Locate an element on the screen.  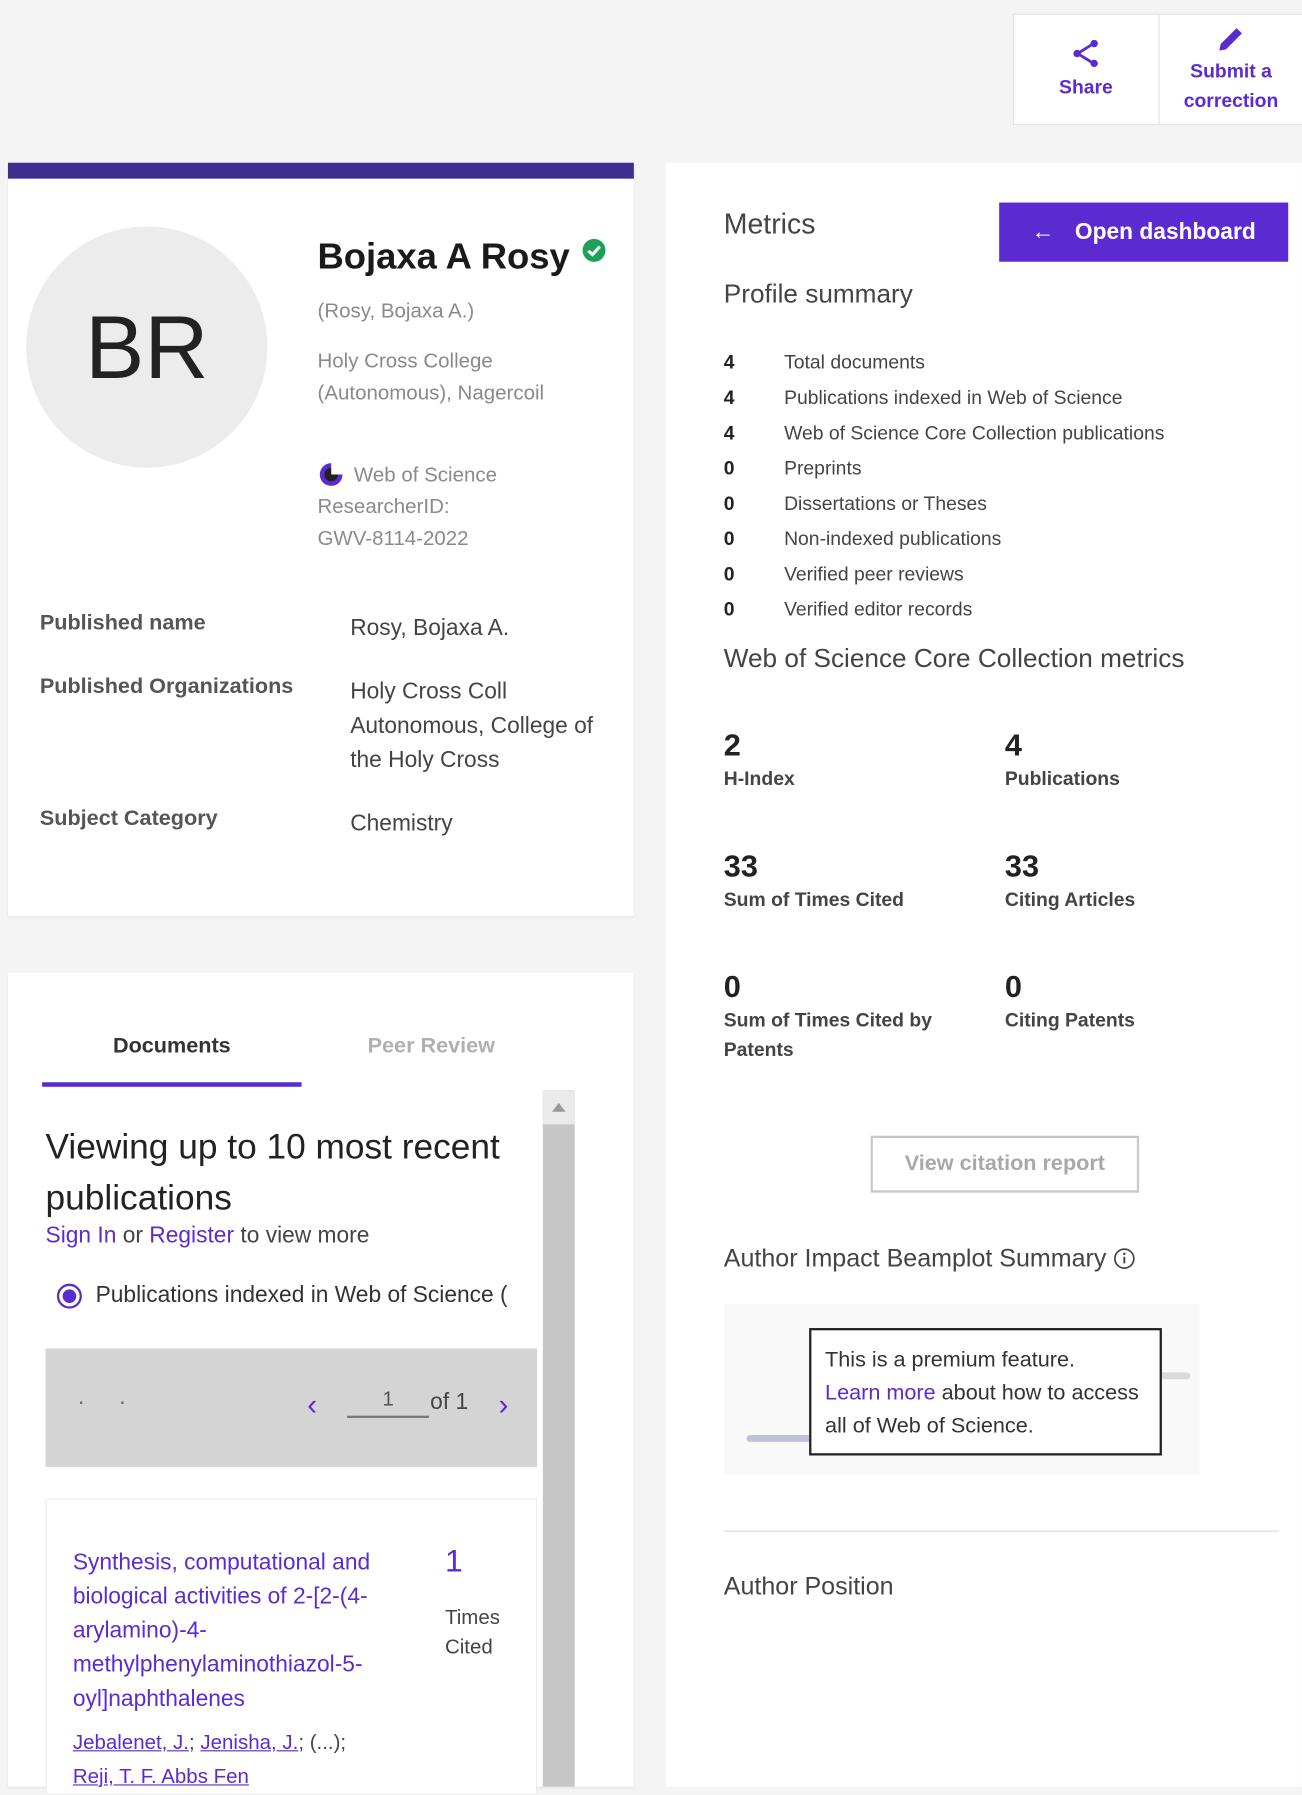
metric-label: Sum of Times Cited by Patents is located at coordinates (827, 1035).